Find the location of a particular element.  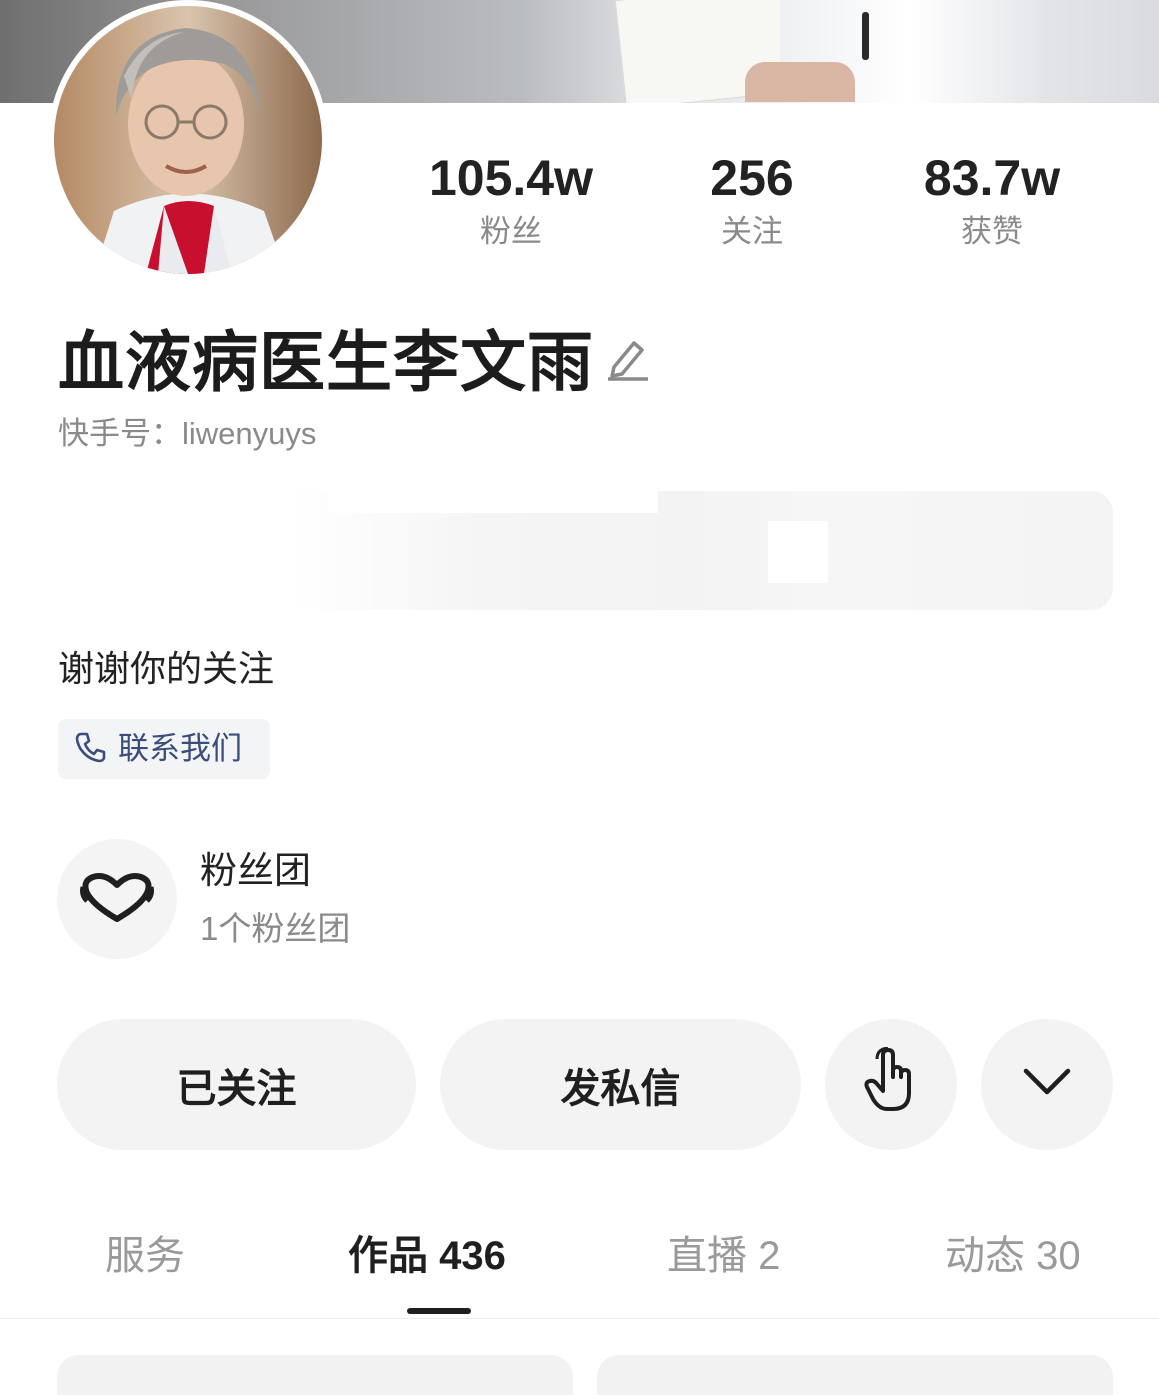

edit-icon is located at coordinates (627, 360).